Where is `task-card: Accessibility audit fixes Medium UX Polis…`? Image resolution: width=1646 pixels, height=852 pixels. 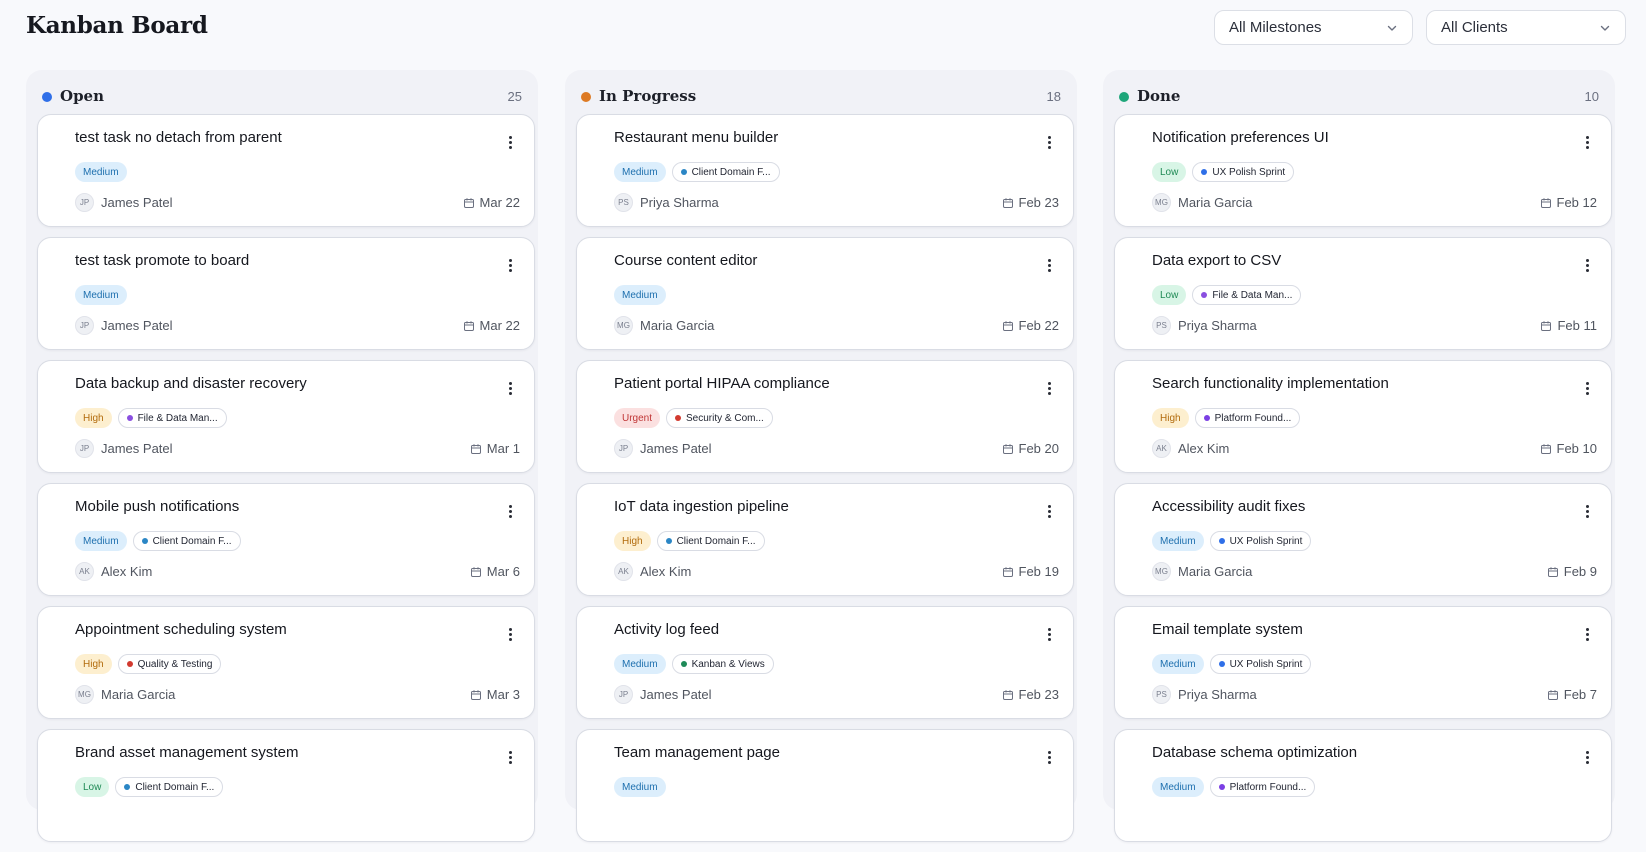
task-card: Accessibility audit fixes Medium UX Polis… is located at coordinates (1363, 539).